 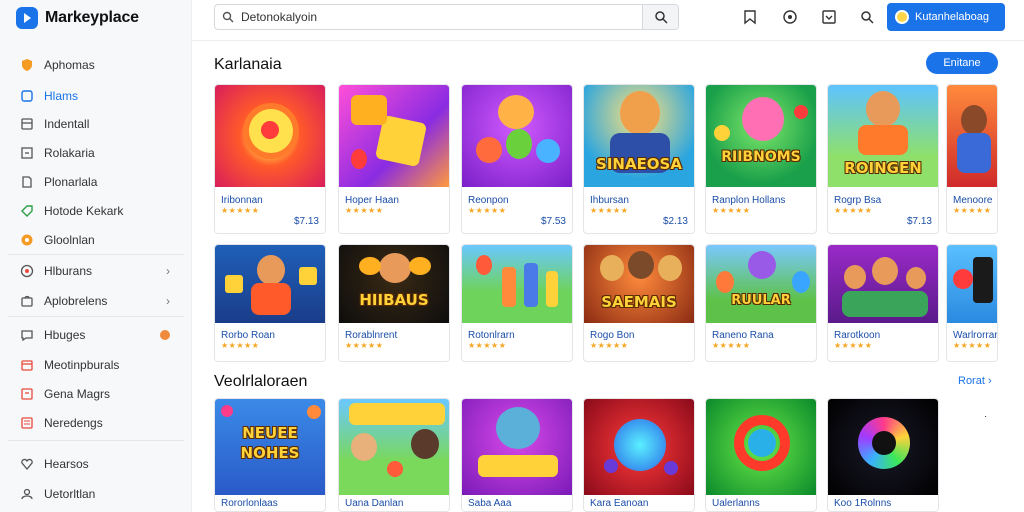 I want to click on app-card: Kara Eanoan, so click(x=639, y=455).